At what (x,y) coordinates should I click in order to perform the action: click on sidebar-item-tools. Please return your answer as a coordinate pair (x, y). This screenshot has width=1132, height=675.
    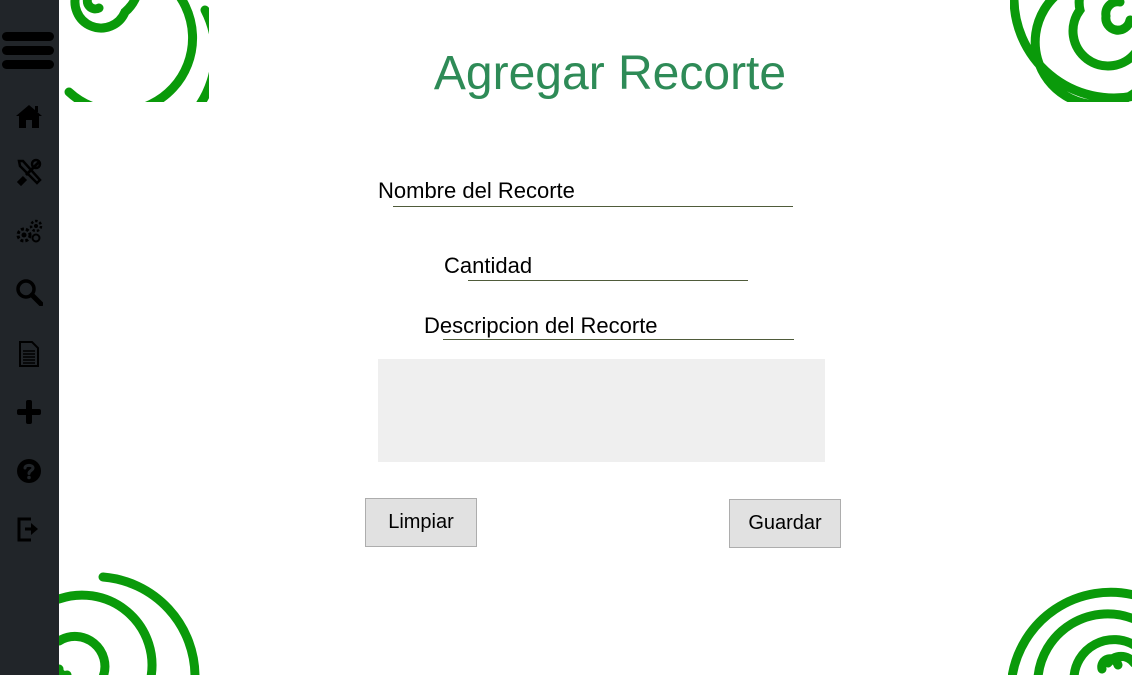
    Looking at the image, I should click on (29, 172).